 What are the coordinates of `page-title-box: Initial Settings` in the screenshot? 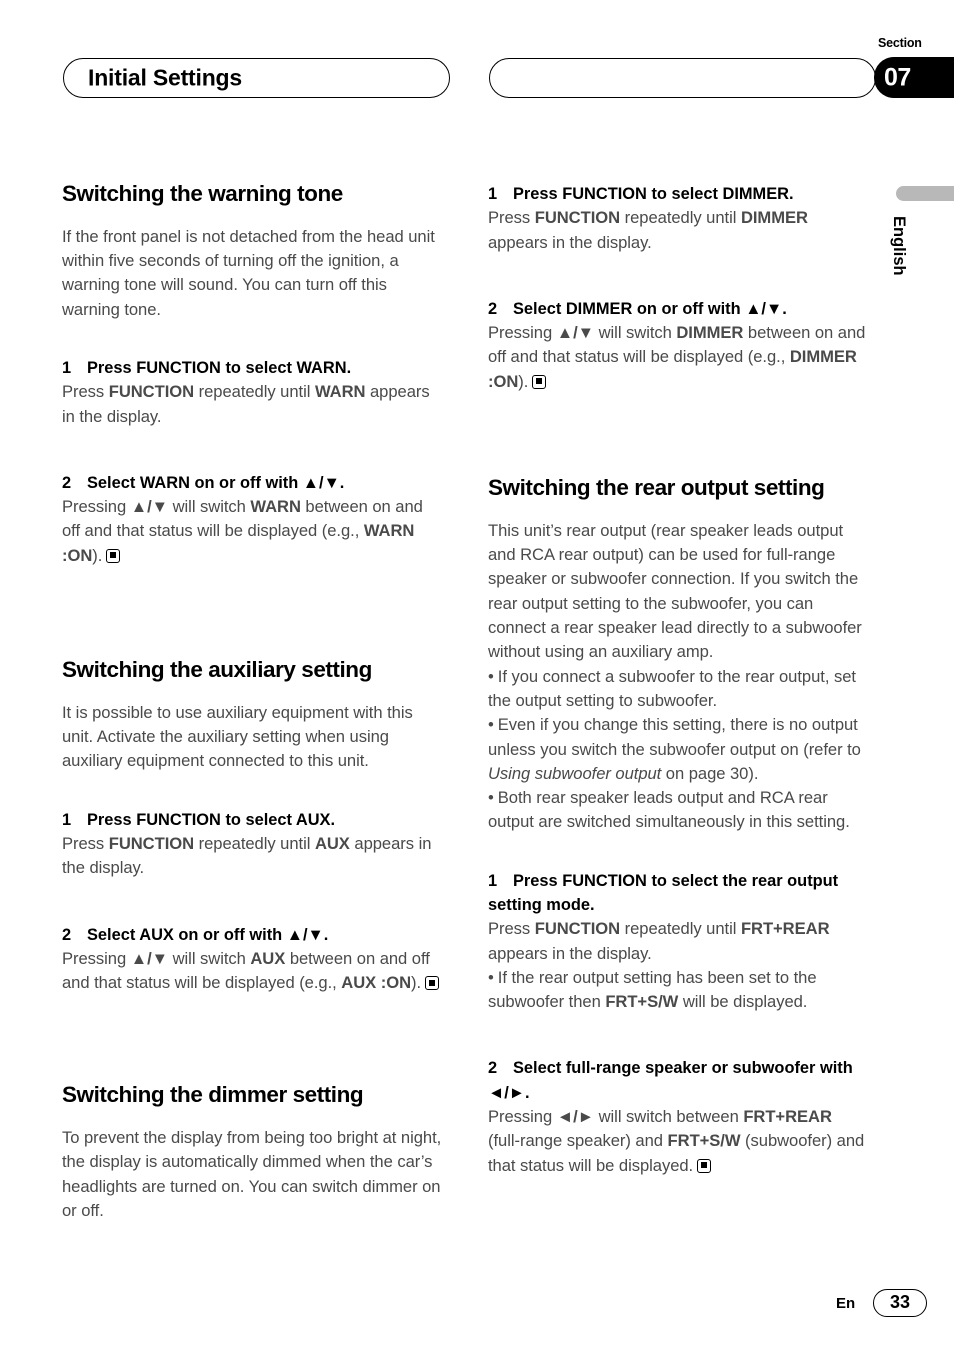 It's located at (256, 78).